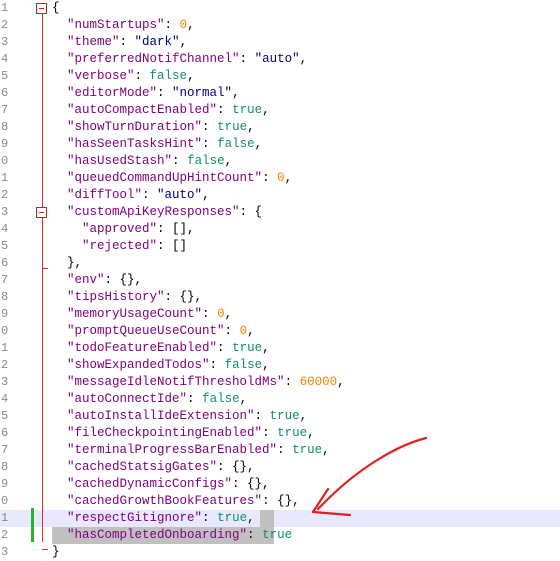 The image size is (560, 561). Describe the element at coordinates (280, 314) in the screenshot. I see `code-line: 9 "memoryUsageCount": 0,` at that location.